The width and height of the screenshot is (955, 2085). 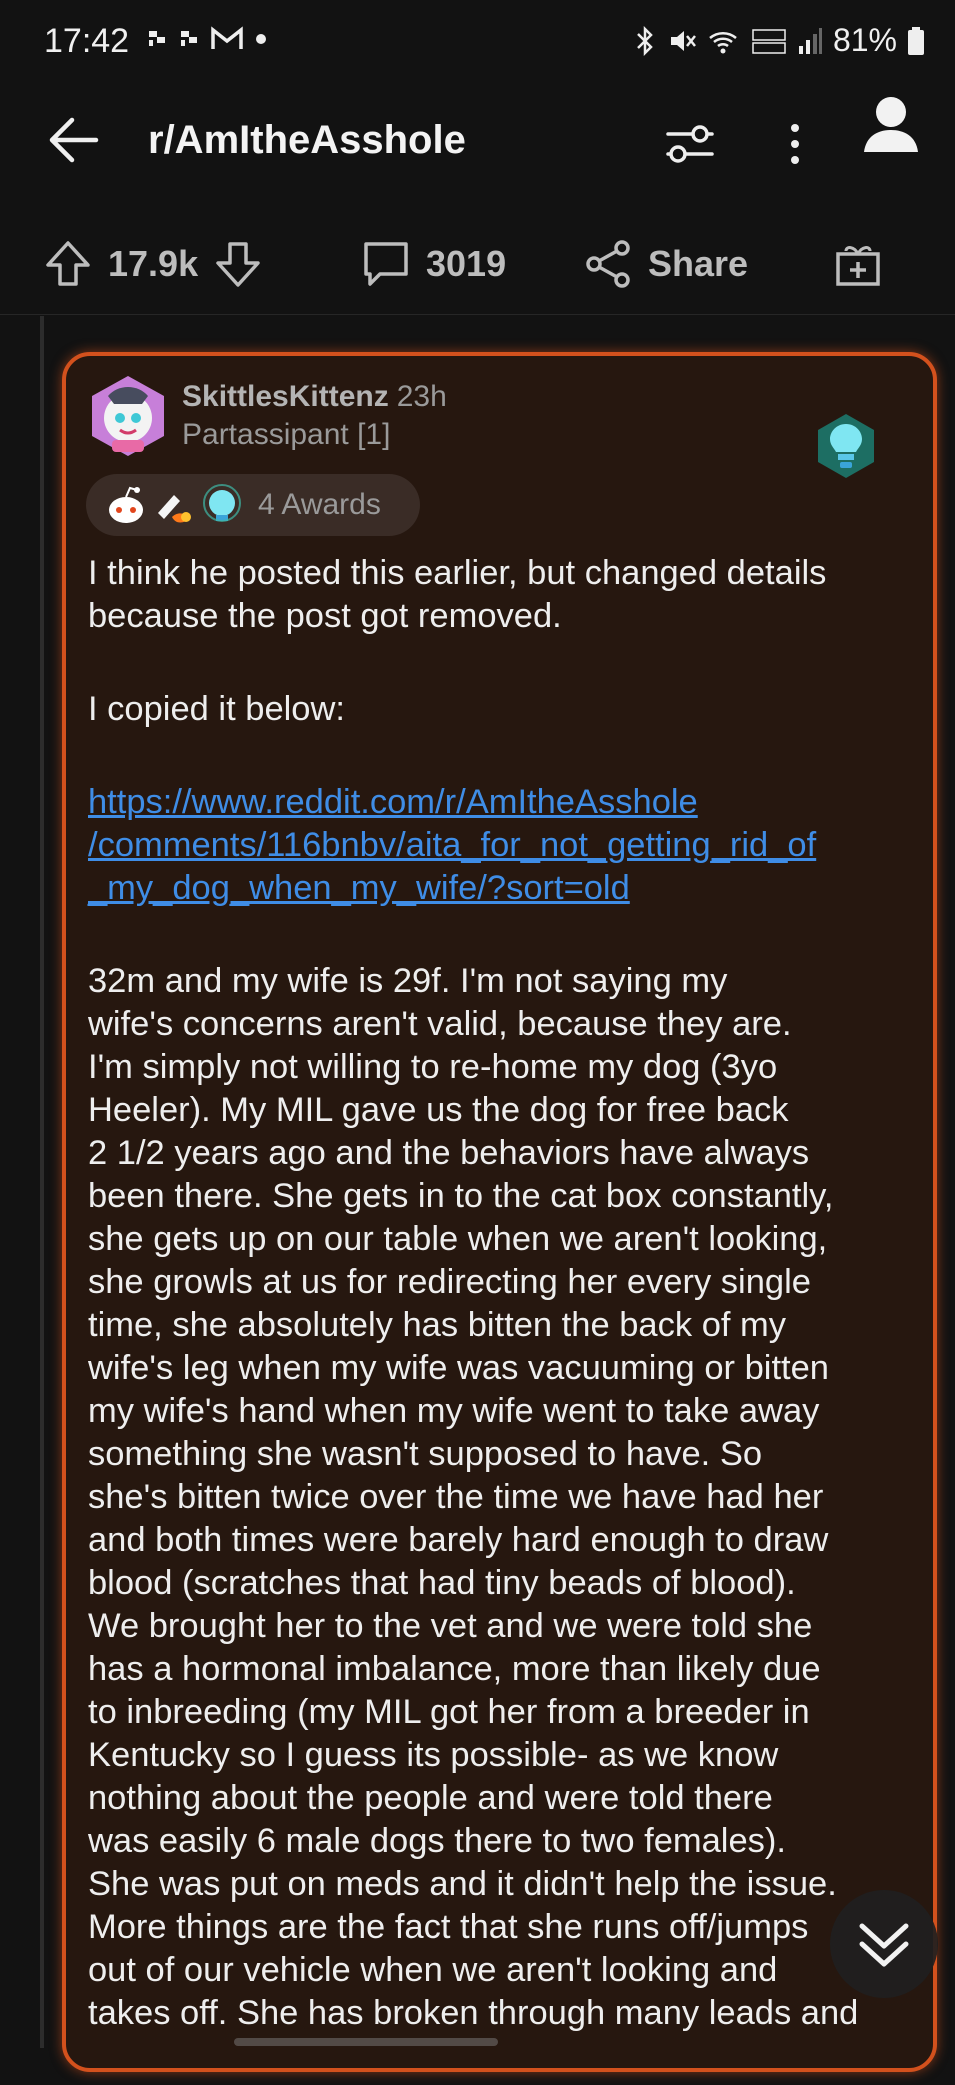 I want to click on more-vertical-icon, so click(x=795, y=144).